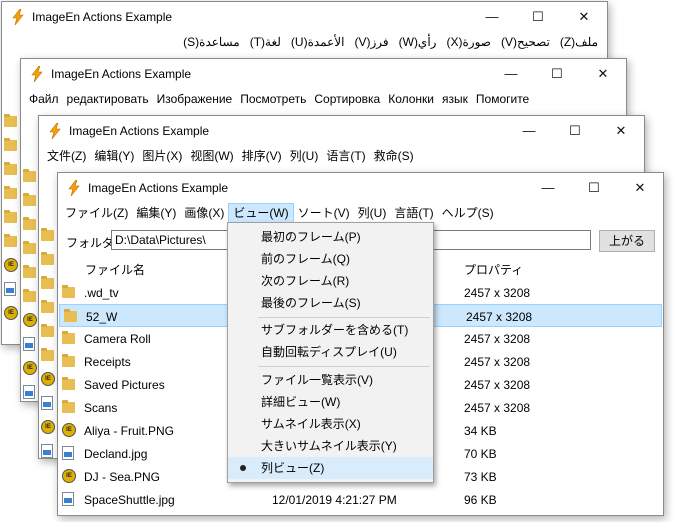  I want to click on menu-edit: 編集(Y), so click(156, 213).